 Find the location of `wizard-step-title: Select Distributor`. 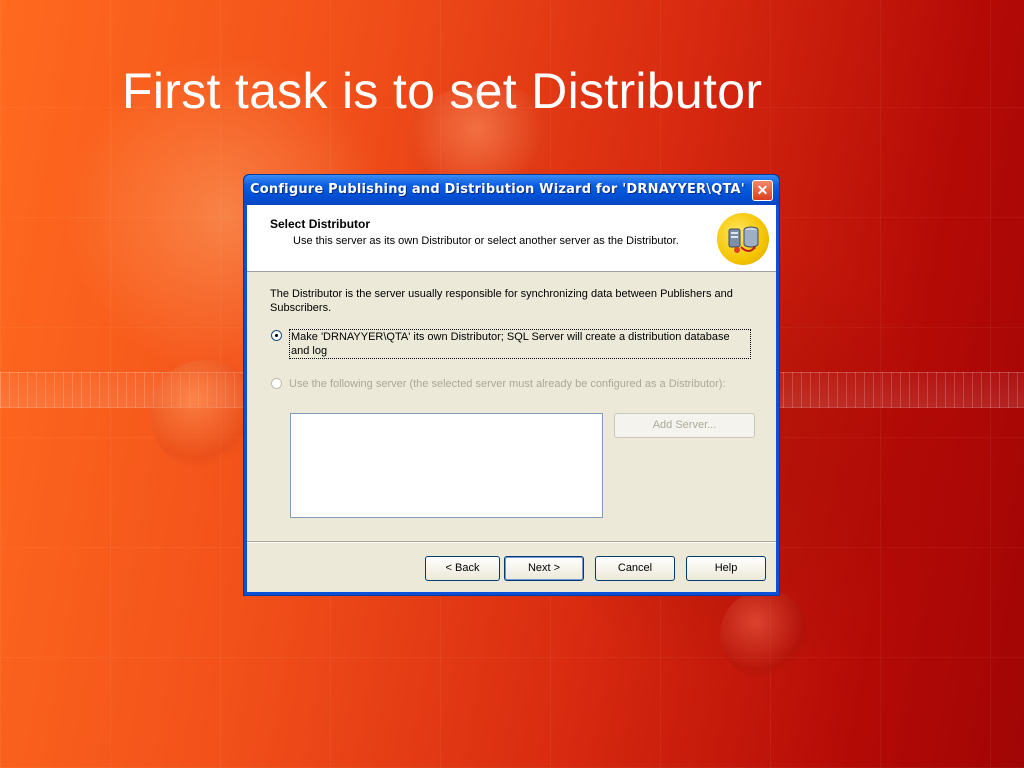

wizard-step-title: Select Distributor is located at coordinates (320, 224).